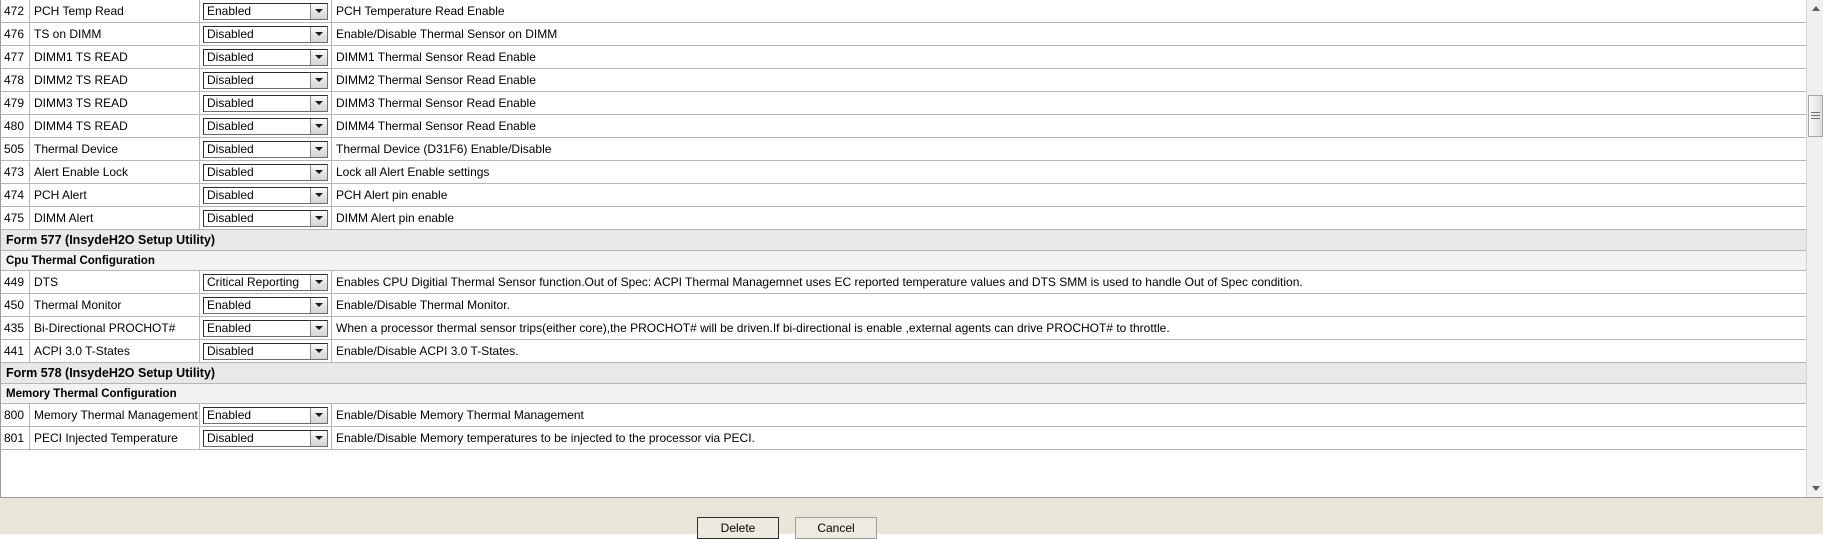  Describe the element at coordinates (15, 218) in the screenshot. I see `row-id: 475` at that location.